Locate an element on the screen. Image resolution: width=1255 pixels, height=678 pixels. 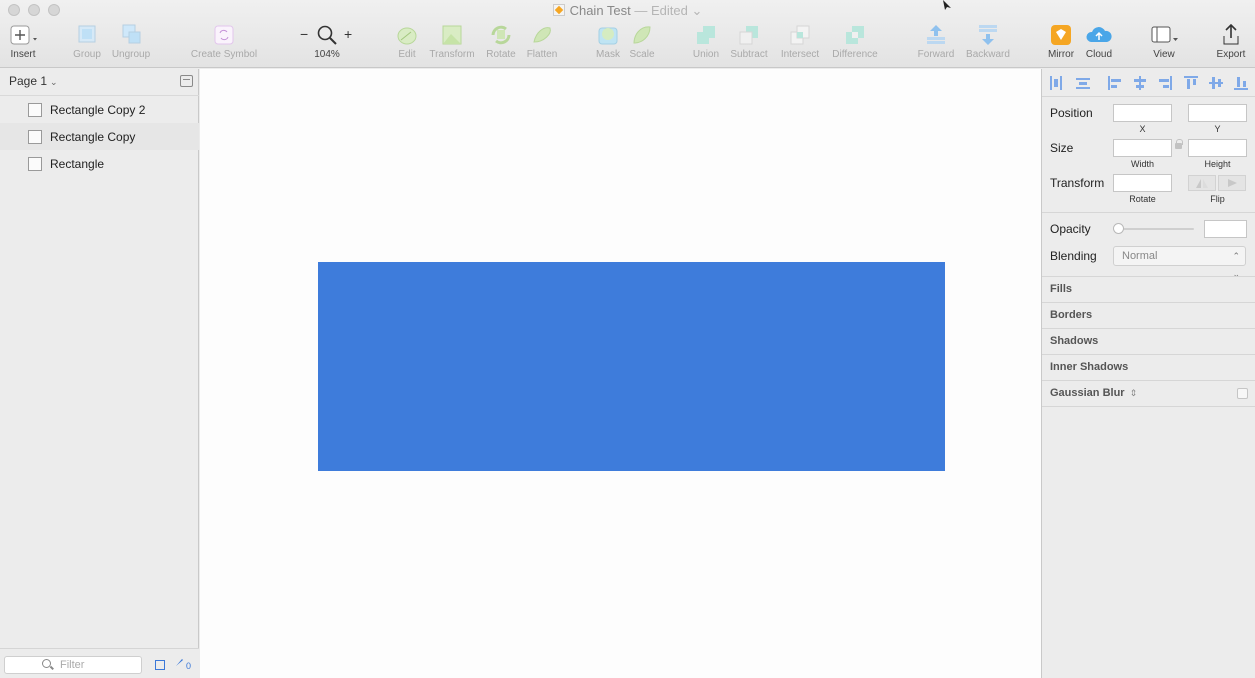
magnifier-icon is located at coordinates (327, 35).